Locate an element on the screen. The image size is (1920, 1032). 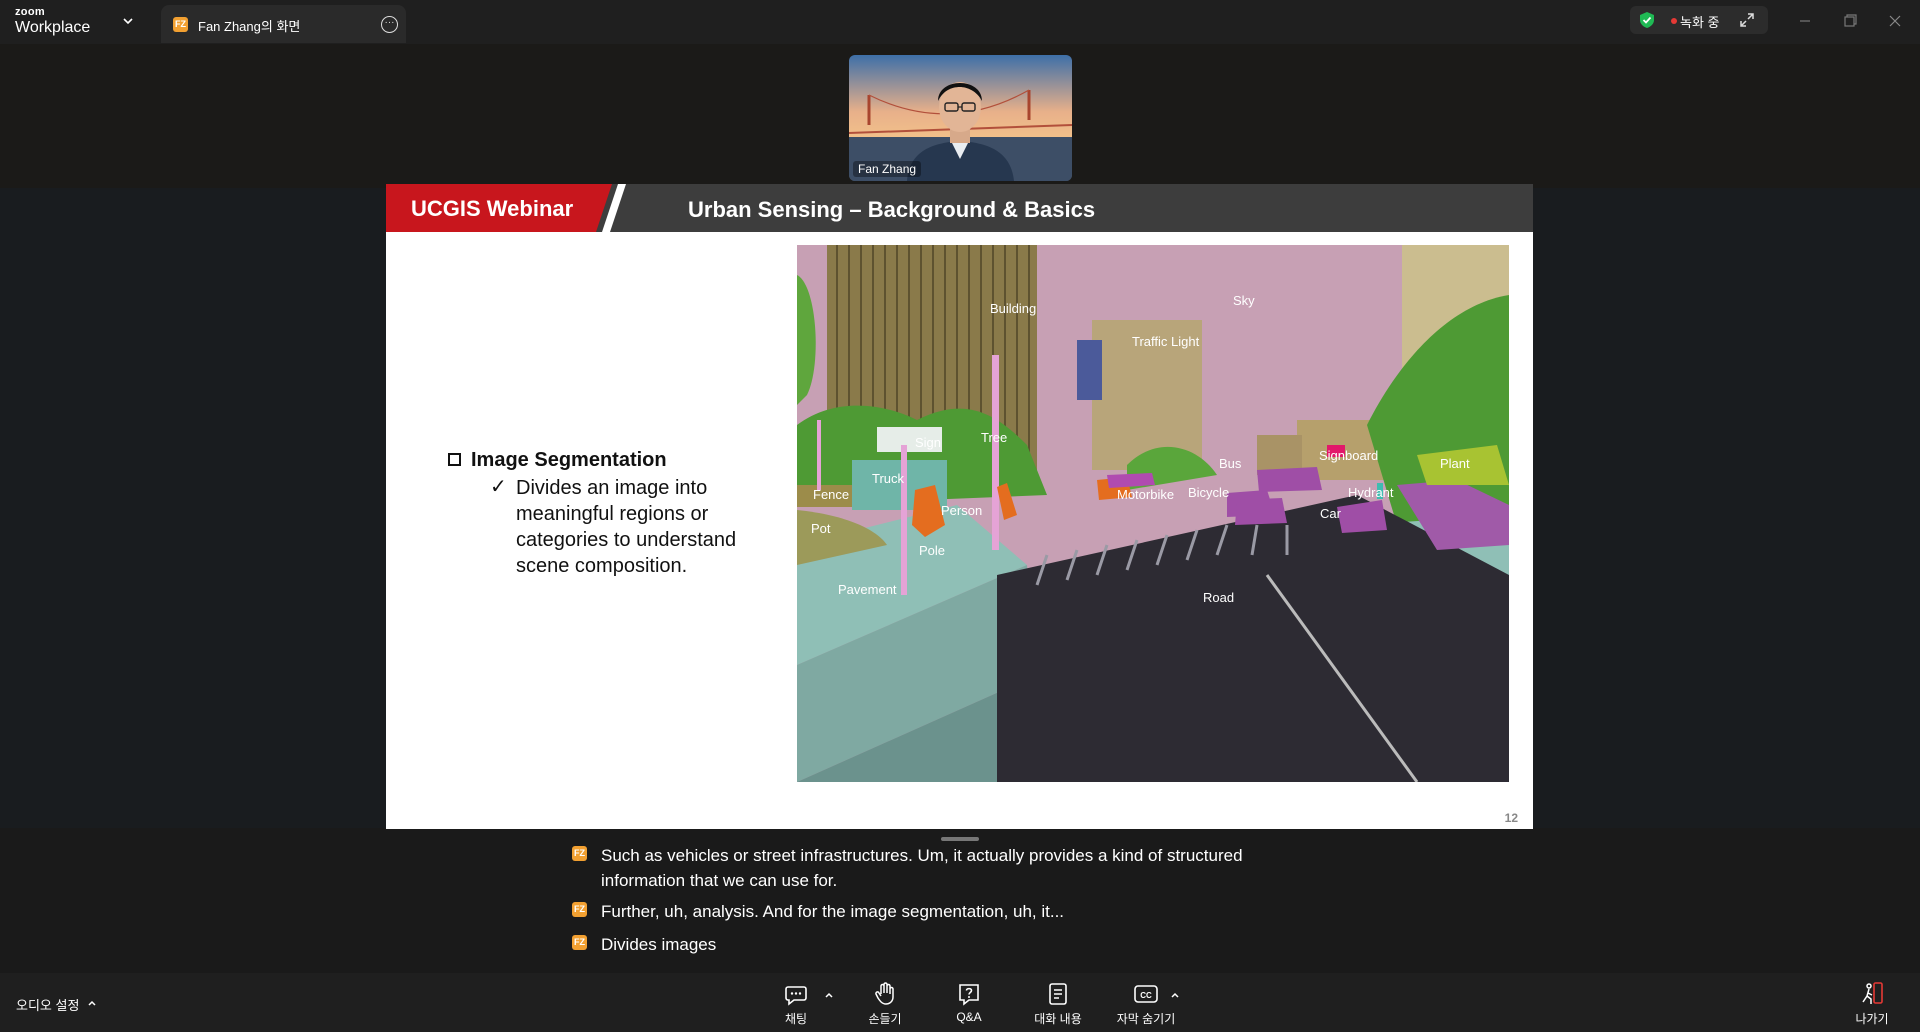
svg-text: CC is located at coordinates (1146, 995).